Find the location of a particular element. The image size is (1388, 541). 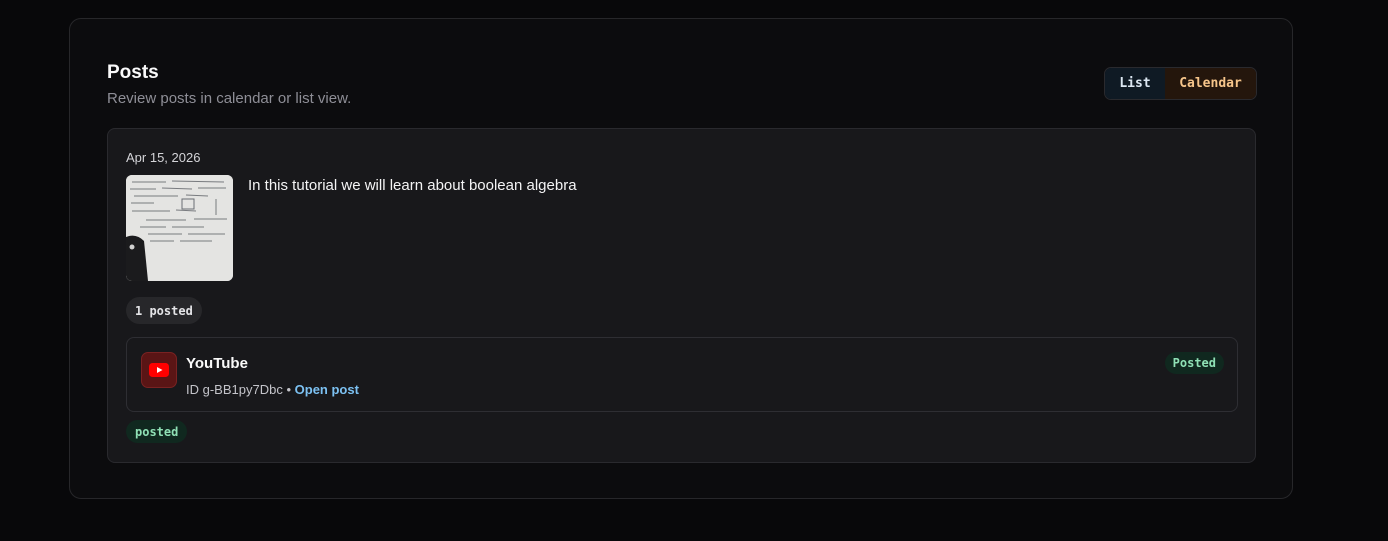

posted-count-badge: 1 posted is located at coordinates (164, 310).